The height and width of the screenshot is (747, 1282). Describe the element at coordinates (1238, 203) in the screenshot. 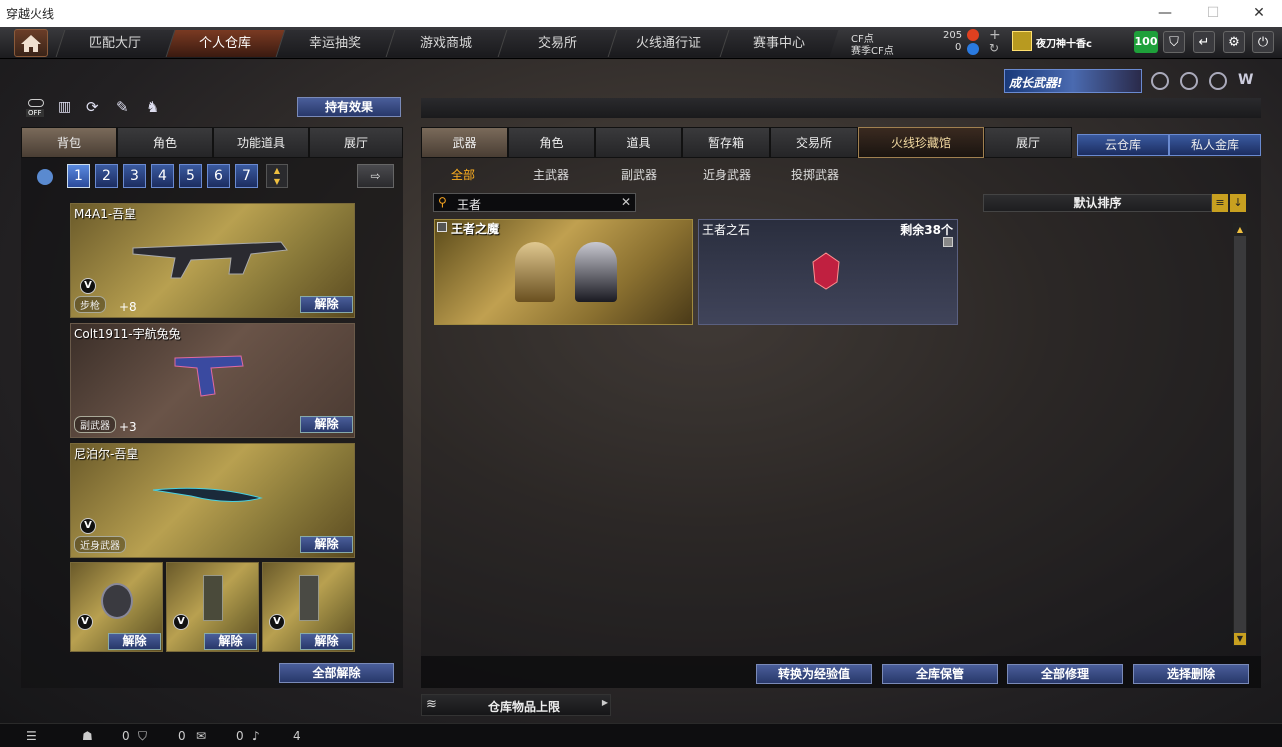

I see `sort-direction-icon: ↓` at that location.